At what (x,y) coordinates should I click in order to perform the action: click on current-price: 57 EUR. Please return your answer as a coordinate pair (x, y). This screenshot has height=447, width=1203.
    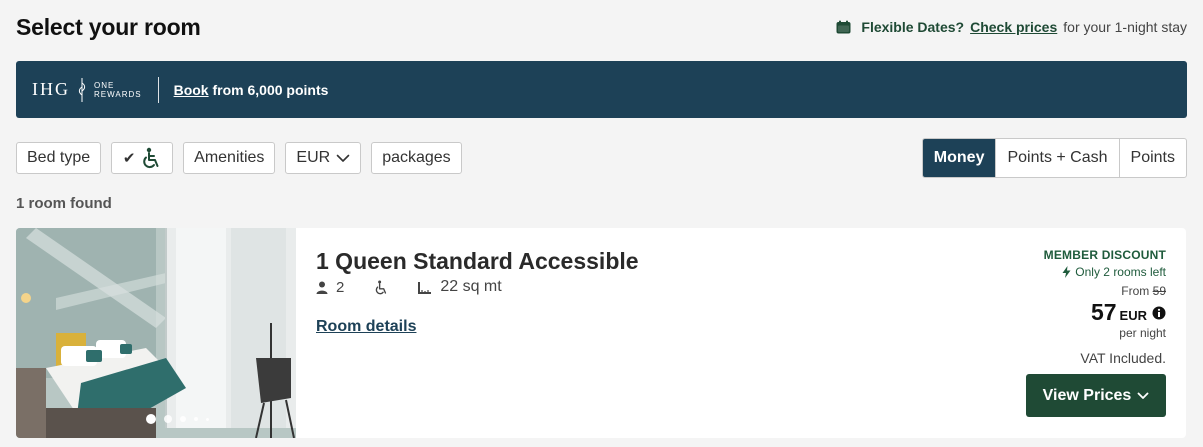
    Looking at the image, I should click on (1105, 312).